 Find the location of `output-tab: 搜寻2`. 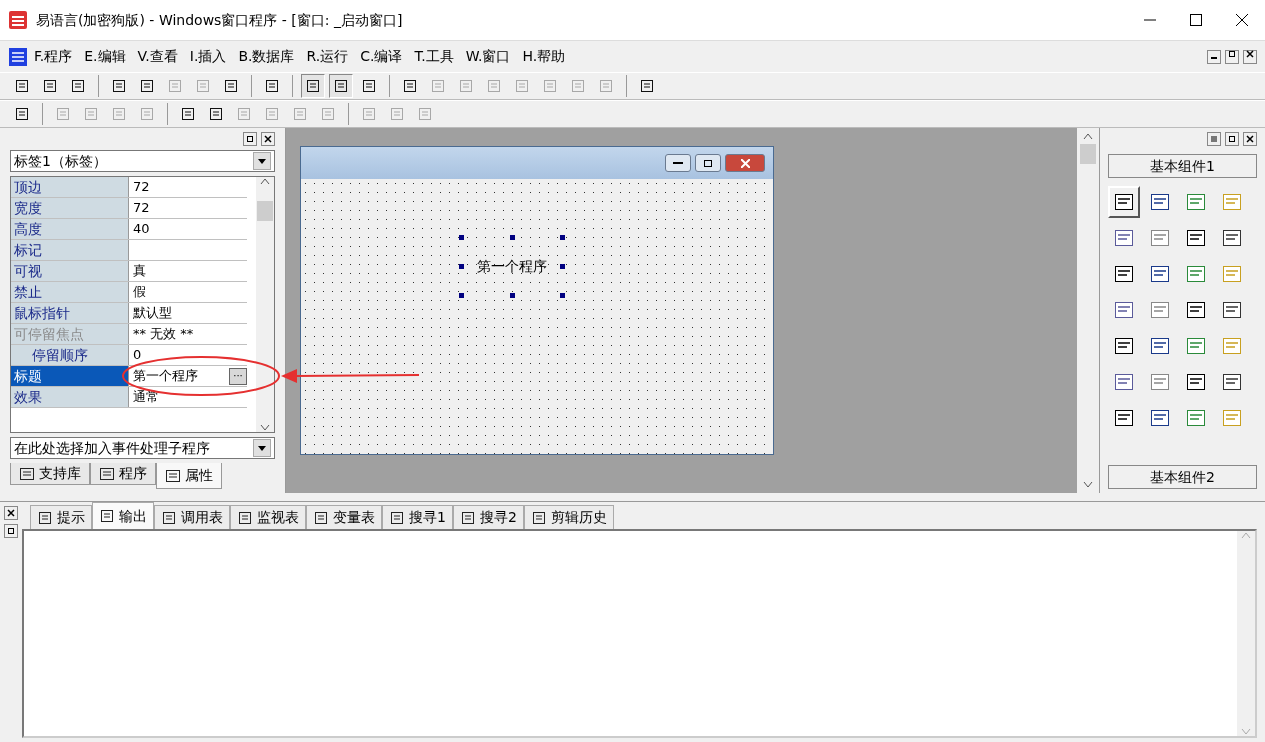

output-tab: 搜寻2 is located at coordinates (488, 517).